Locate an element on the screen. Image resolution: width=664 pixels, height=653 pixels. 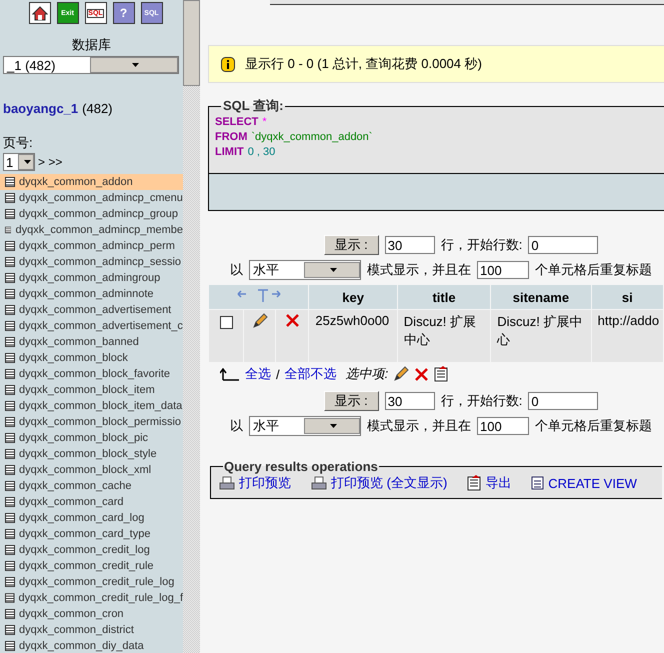
scrollbar-thumb is located at coordinates (191, 43).